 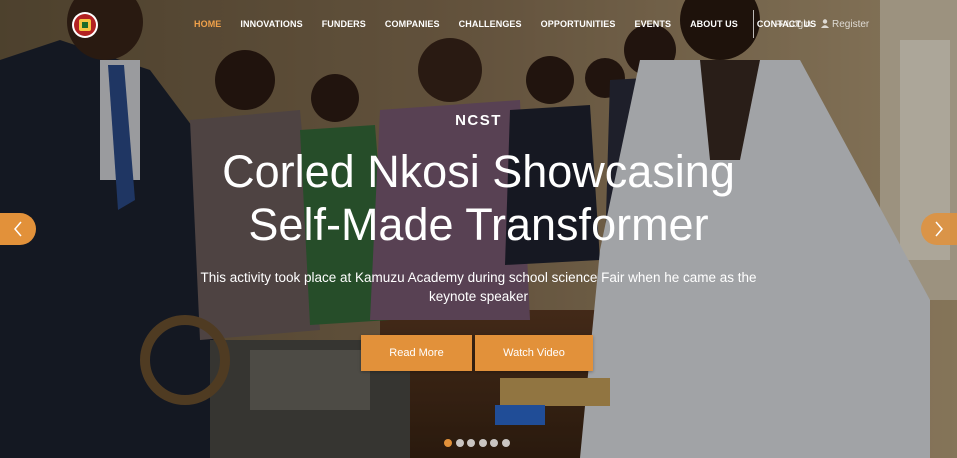 I want to click on nav-divider, so click(x=753, y=24).